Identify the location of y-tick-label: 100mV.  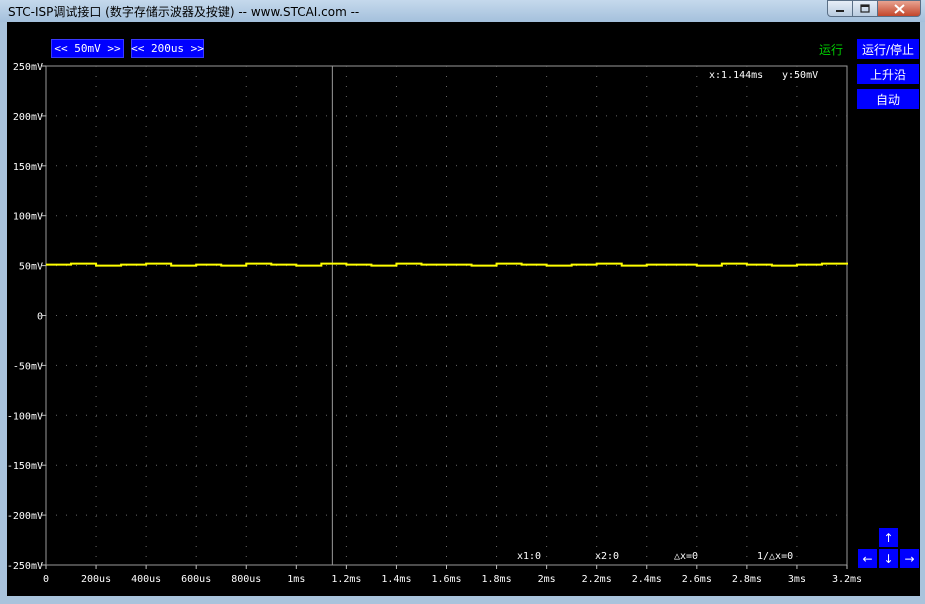
(28, 217).